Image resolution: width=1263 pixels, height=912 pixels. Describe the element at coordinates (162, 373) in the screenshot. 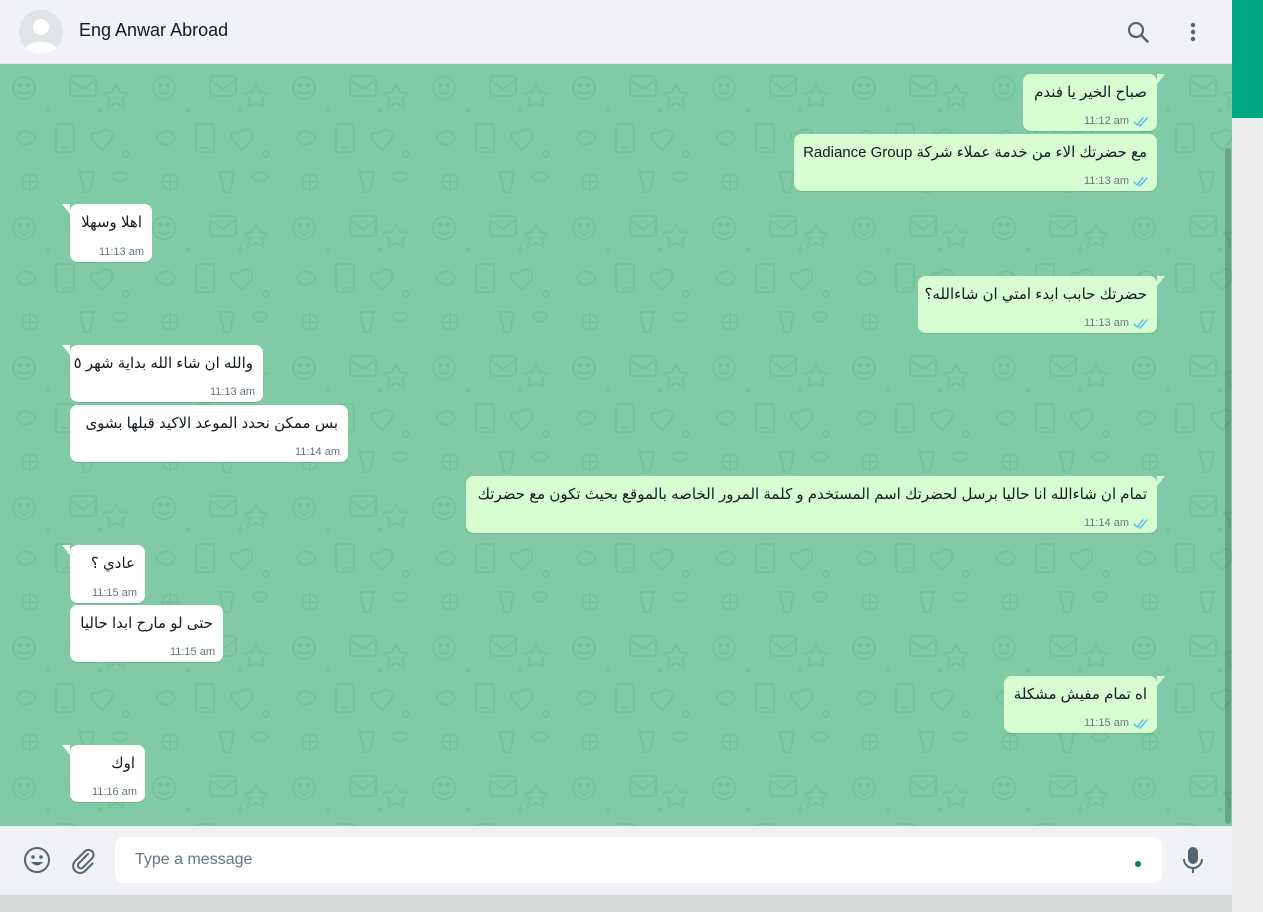

I see `message-bubble-incoming: والله ان شاء الله بداية شهر ٥ 11:13 am` at that location.